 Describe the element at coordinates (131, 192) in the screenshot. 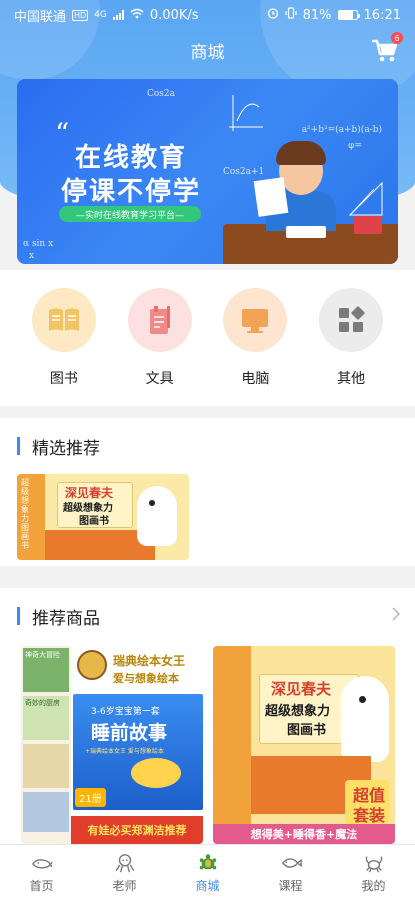

I see `banner-headline-2: 停课不停学` at that location.